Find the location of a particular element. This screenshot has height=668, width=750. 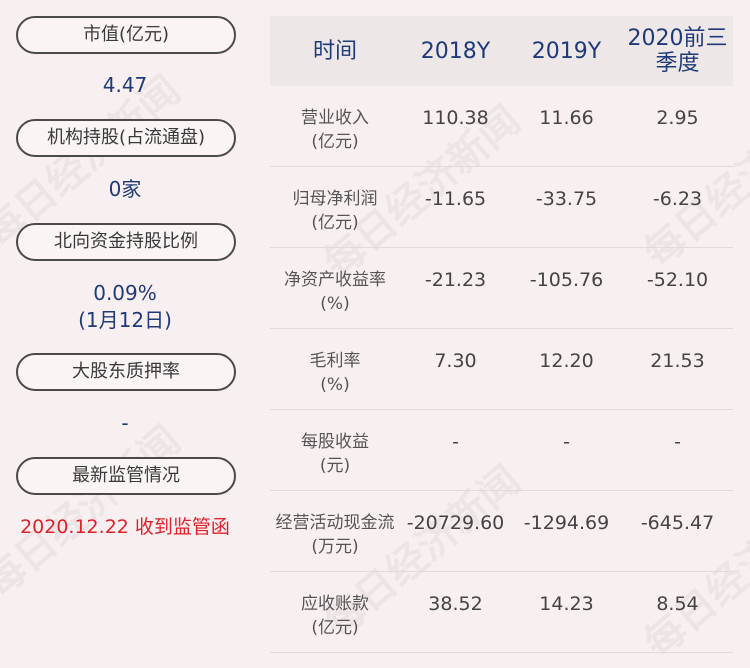

institutional-holding-label: 机构持股(占流通盘) is located at coordinates (126, 138).